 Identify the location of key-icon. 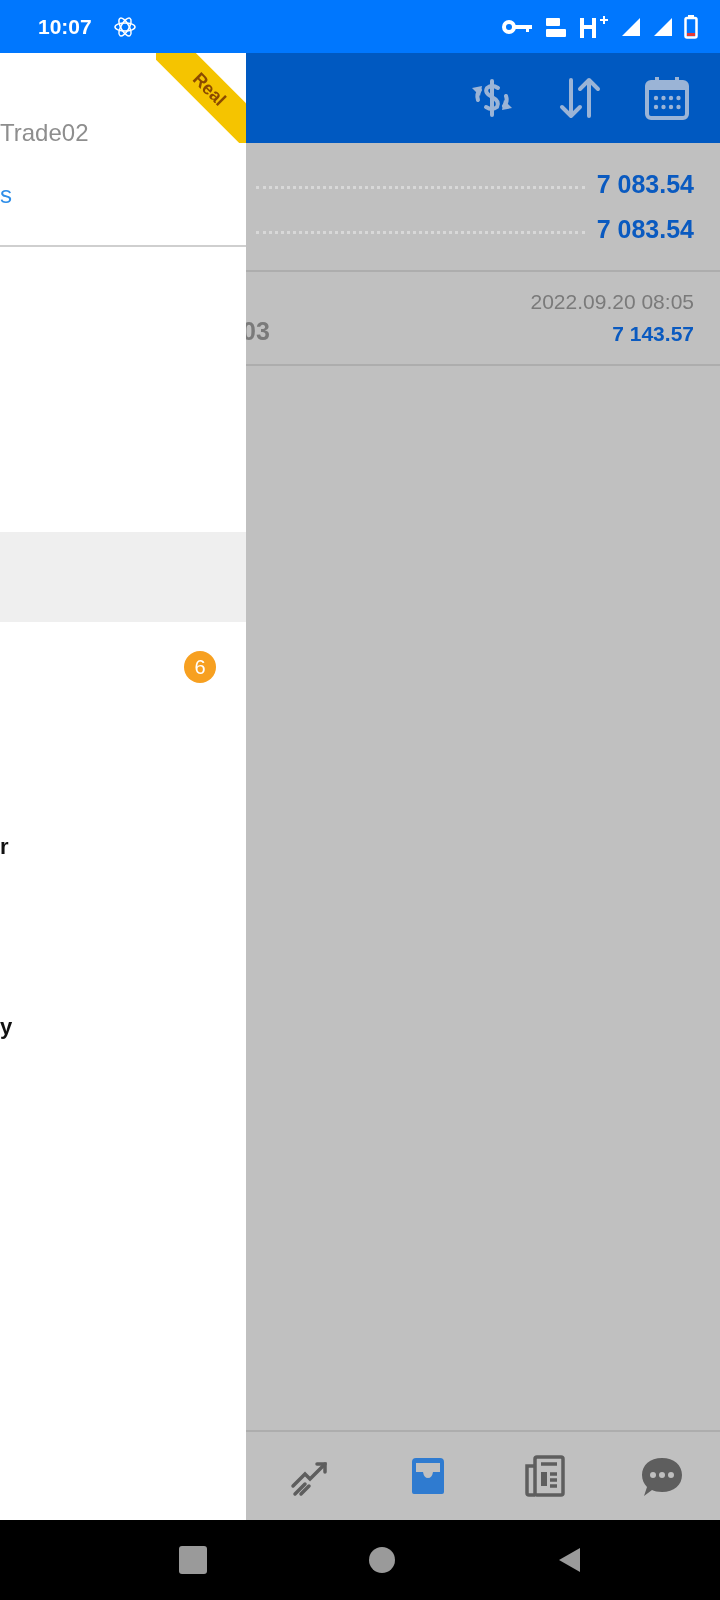
(518, 26).